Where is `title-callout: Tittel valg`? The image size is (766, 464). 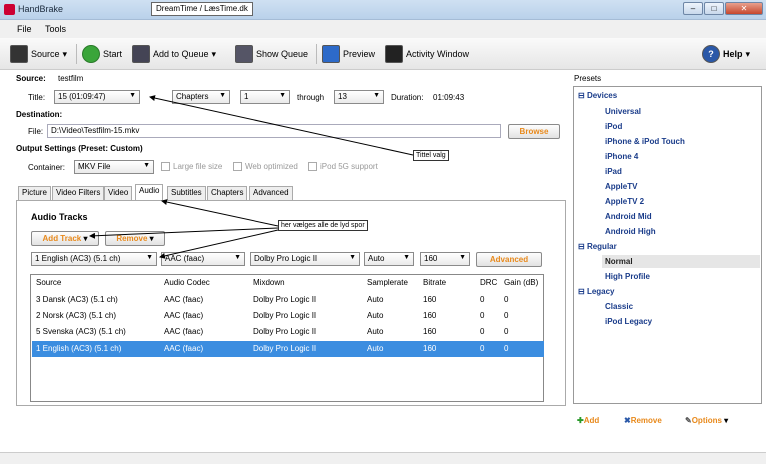
title-callout: Tittel valg is located at coordinates (431, 155).